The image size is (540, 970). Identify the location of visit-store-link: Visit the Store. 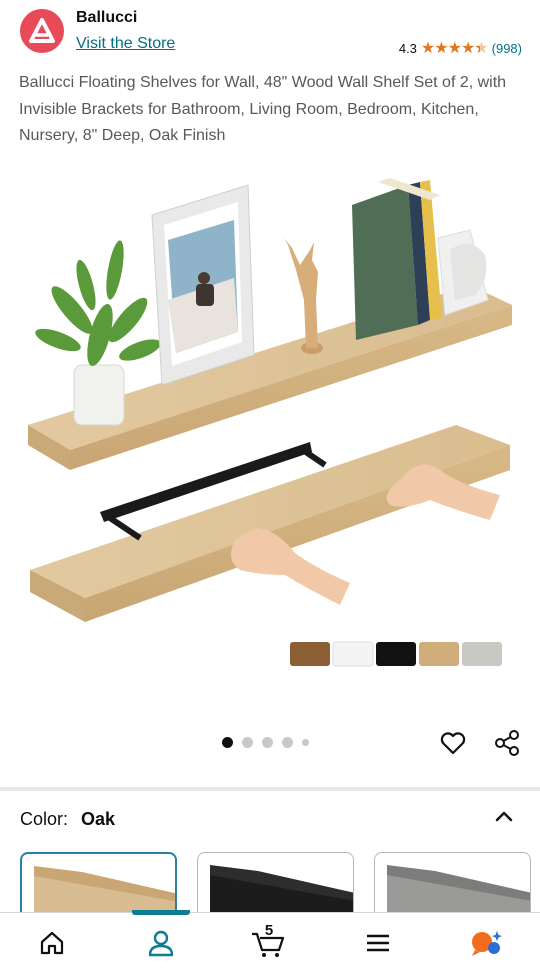
(125, 44).